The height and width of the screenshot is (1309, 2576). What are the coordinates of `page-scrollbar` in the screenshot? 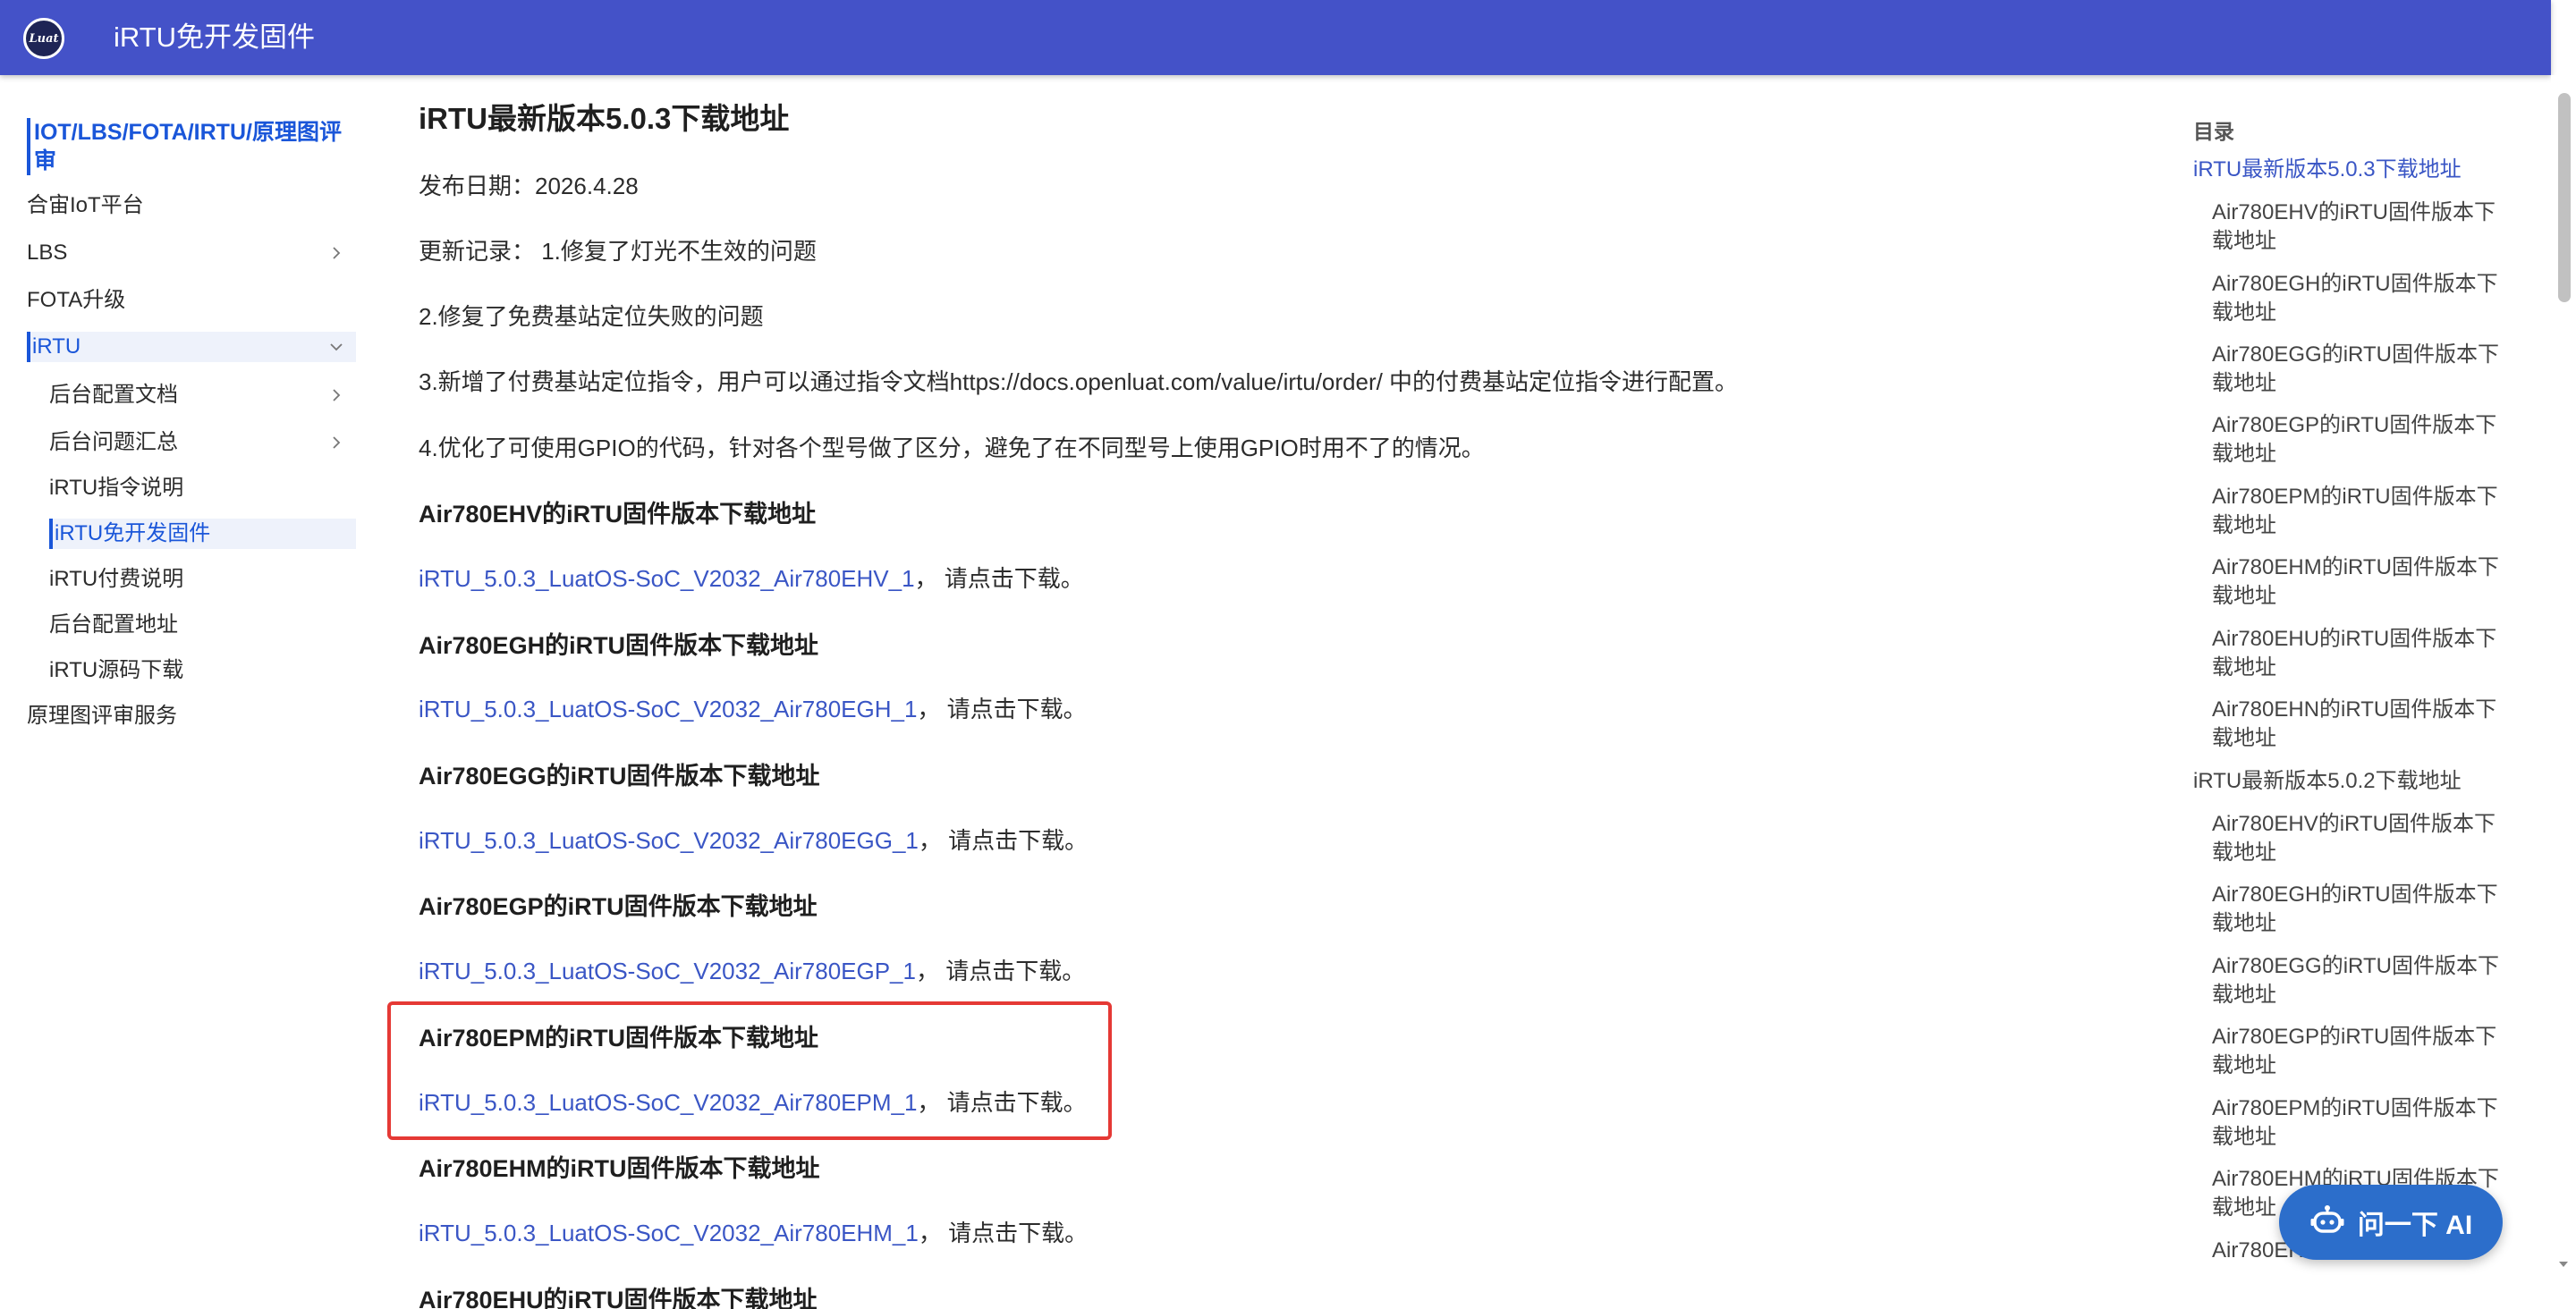 It's located at (2563, 692).